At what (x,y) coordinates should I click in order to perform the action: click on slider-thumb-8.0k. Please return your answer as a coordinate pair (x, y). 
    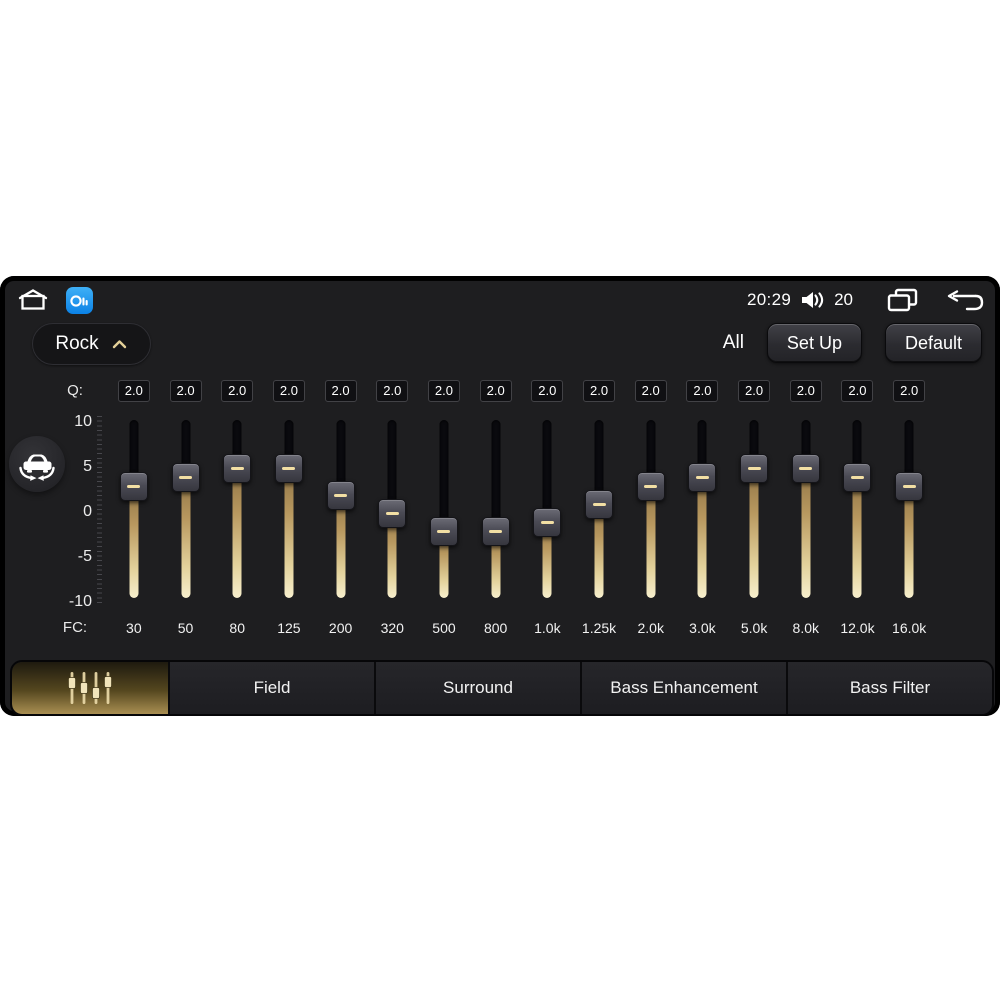
    Looking at the image, I should click on (805, 468).